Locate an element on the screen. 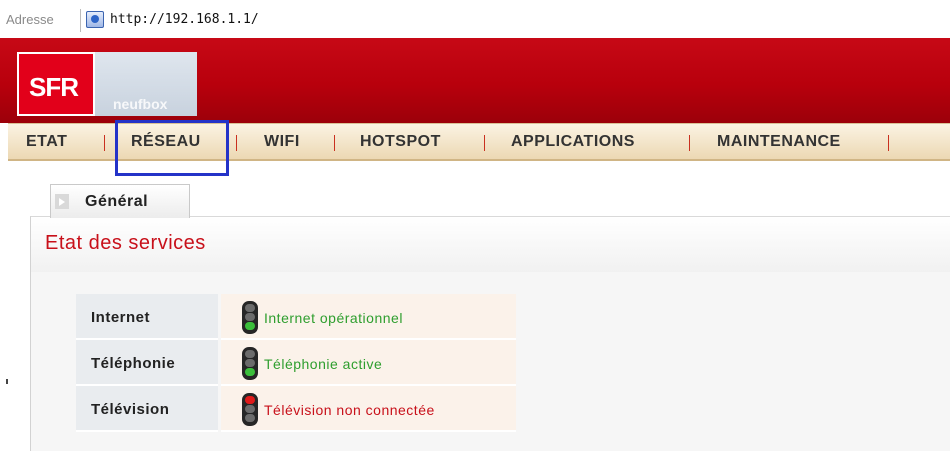 This screenshot has height=451, width=950. address-bar: Adresse http://192.168.1.1/ is located at coordinates (475, 20).